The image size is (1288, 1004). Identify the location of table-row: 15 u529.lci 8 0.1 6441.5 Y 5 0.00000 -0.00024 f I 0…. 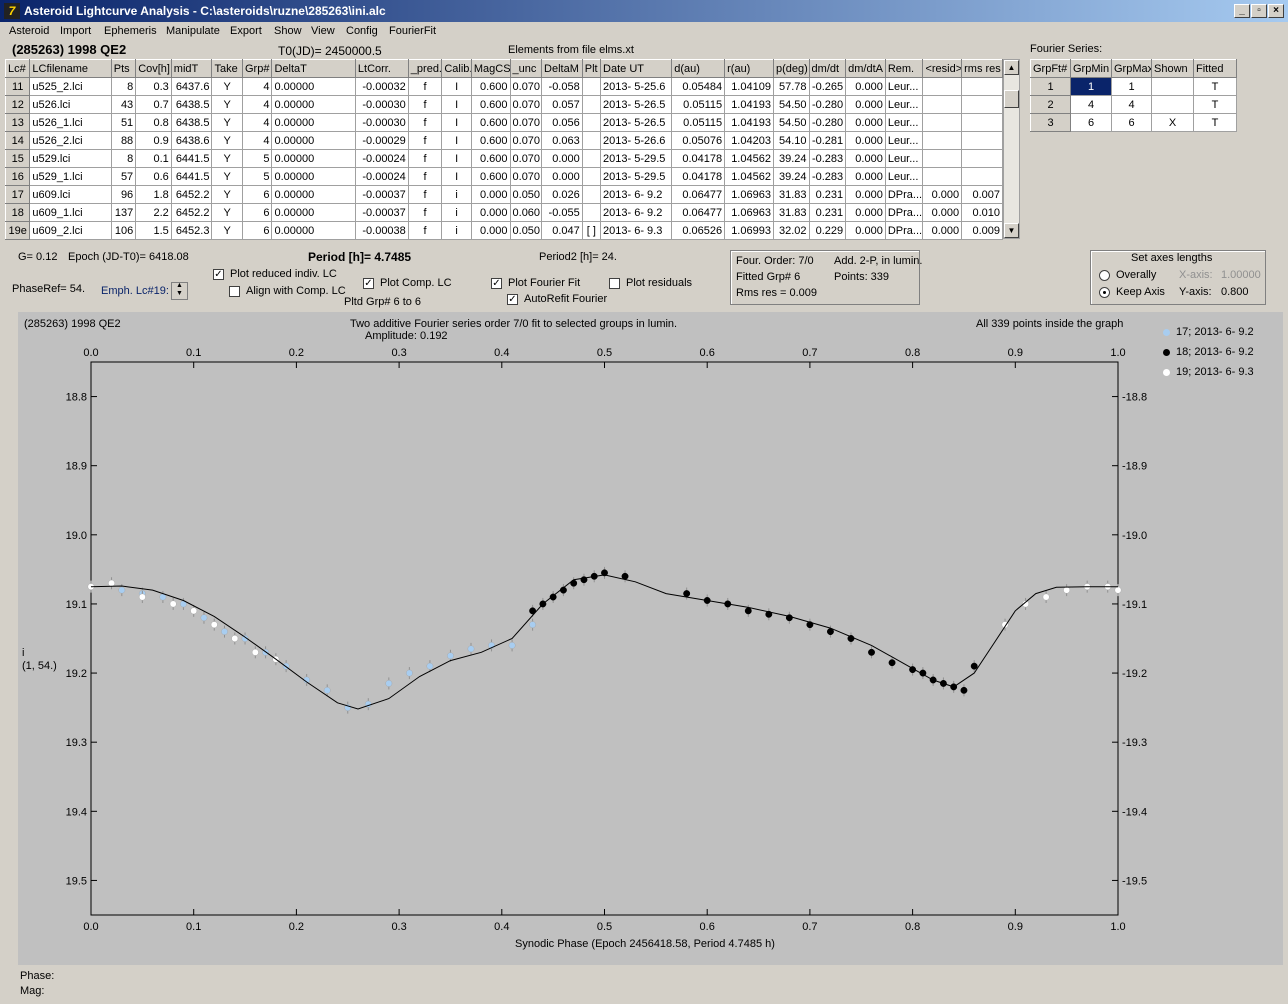
(503, 158).